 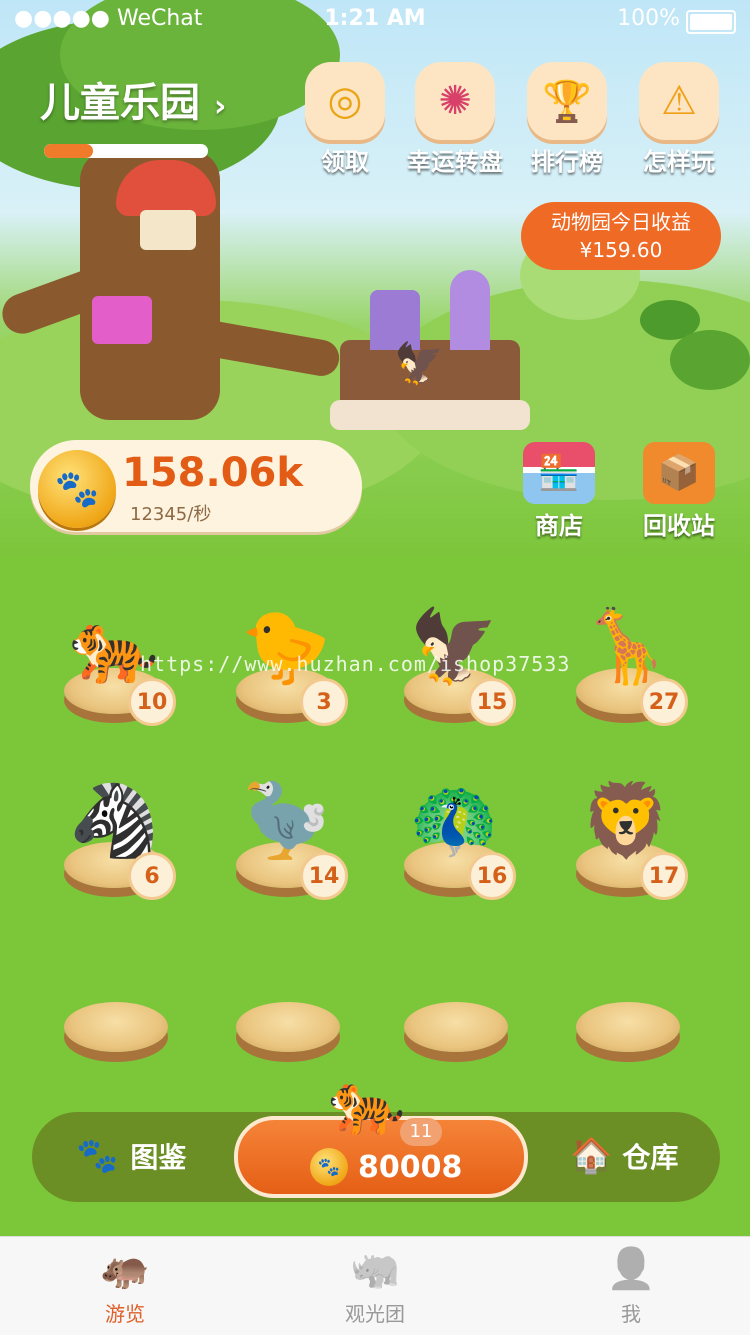 What do you see at coordinates (421, 1132) in the screenshot?
I see `buy-count-badge: 11` at bounding box center [421, 1132].